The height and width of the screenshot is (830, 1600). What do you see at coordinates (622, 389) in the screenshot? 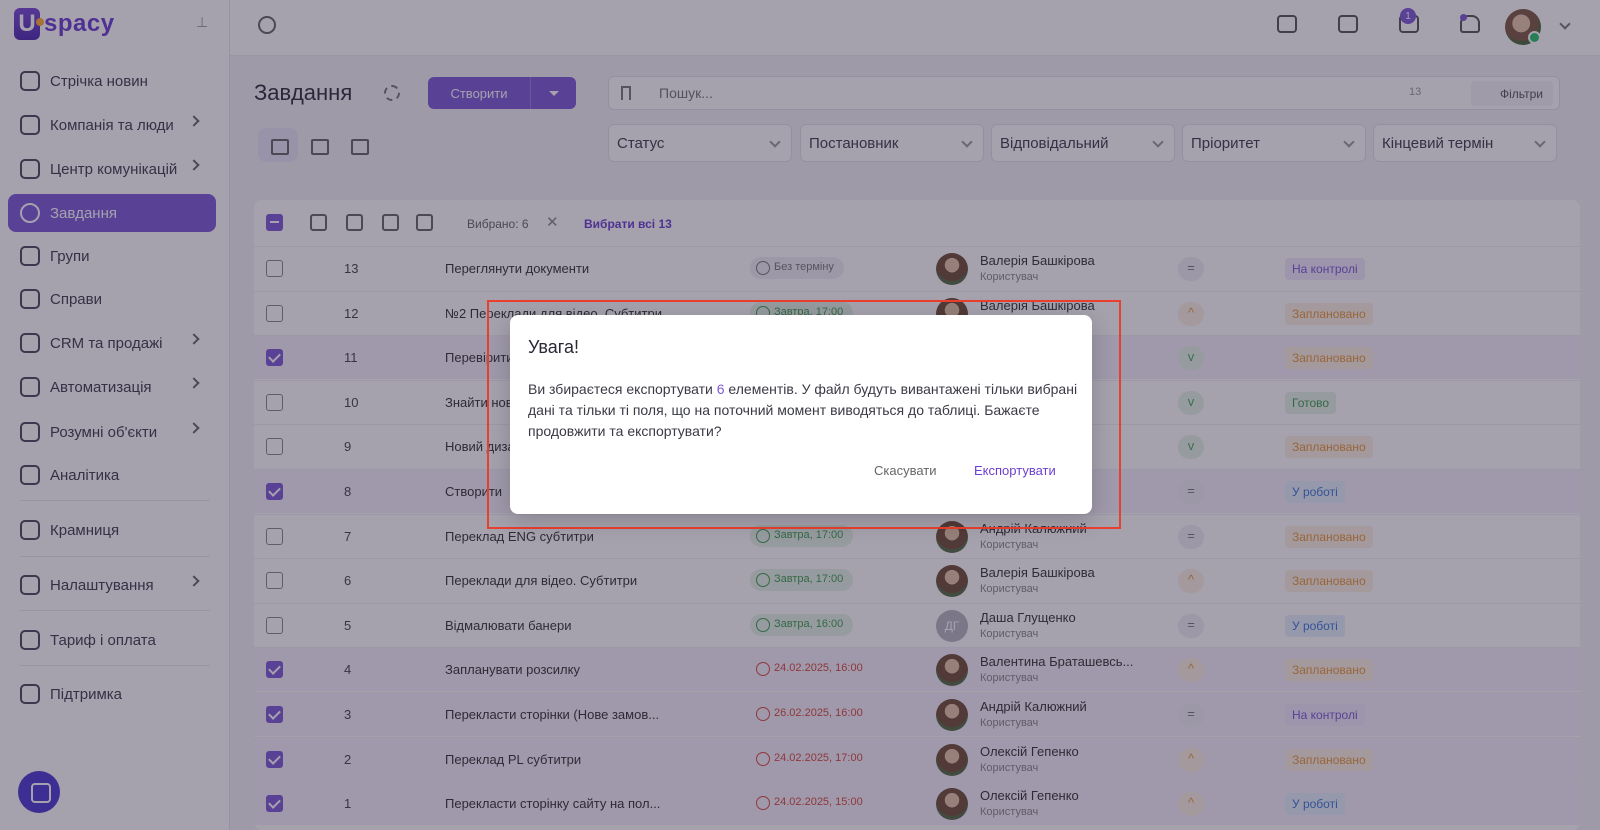
I see `dialog-message-start: Ви збираєтеся експортувати` at bounding box center [622, 389].